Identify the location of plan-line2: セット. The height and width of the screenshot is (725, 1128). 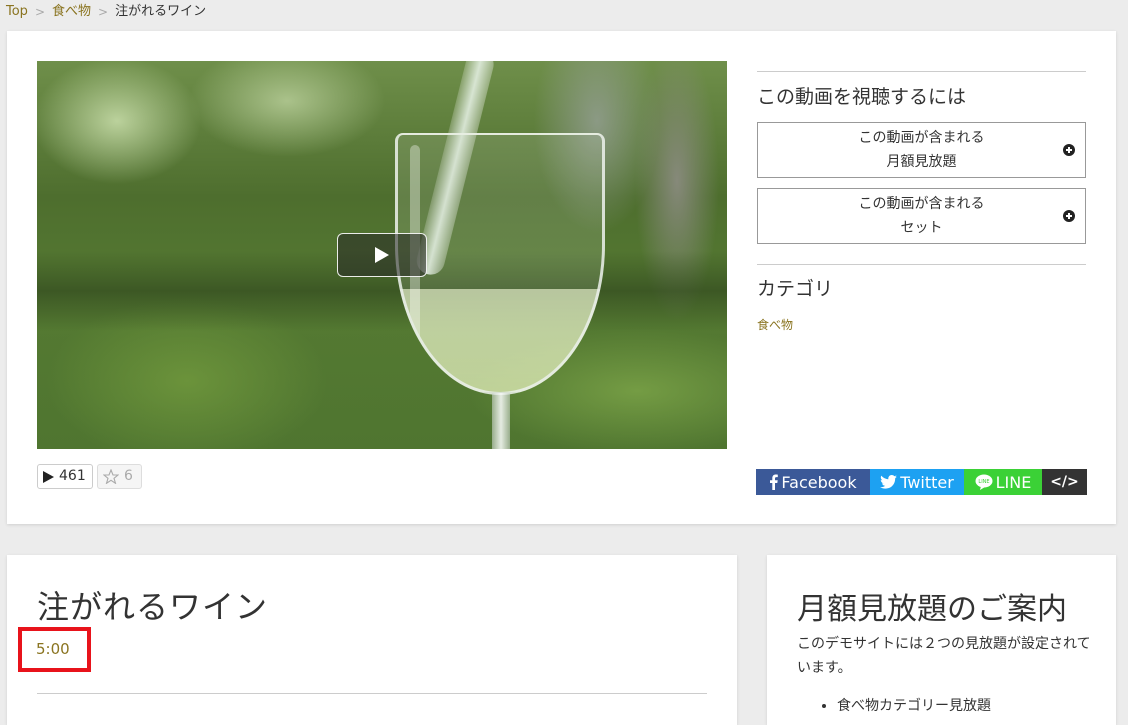
(921, 228).